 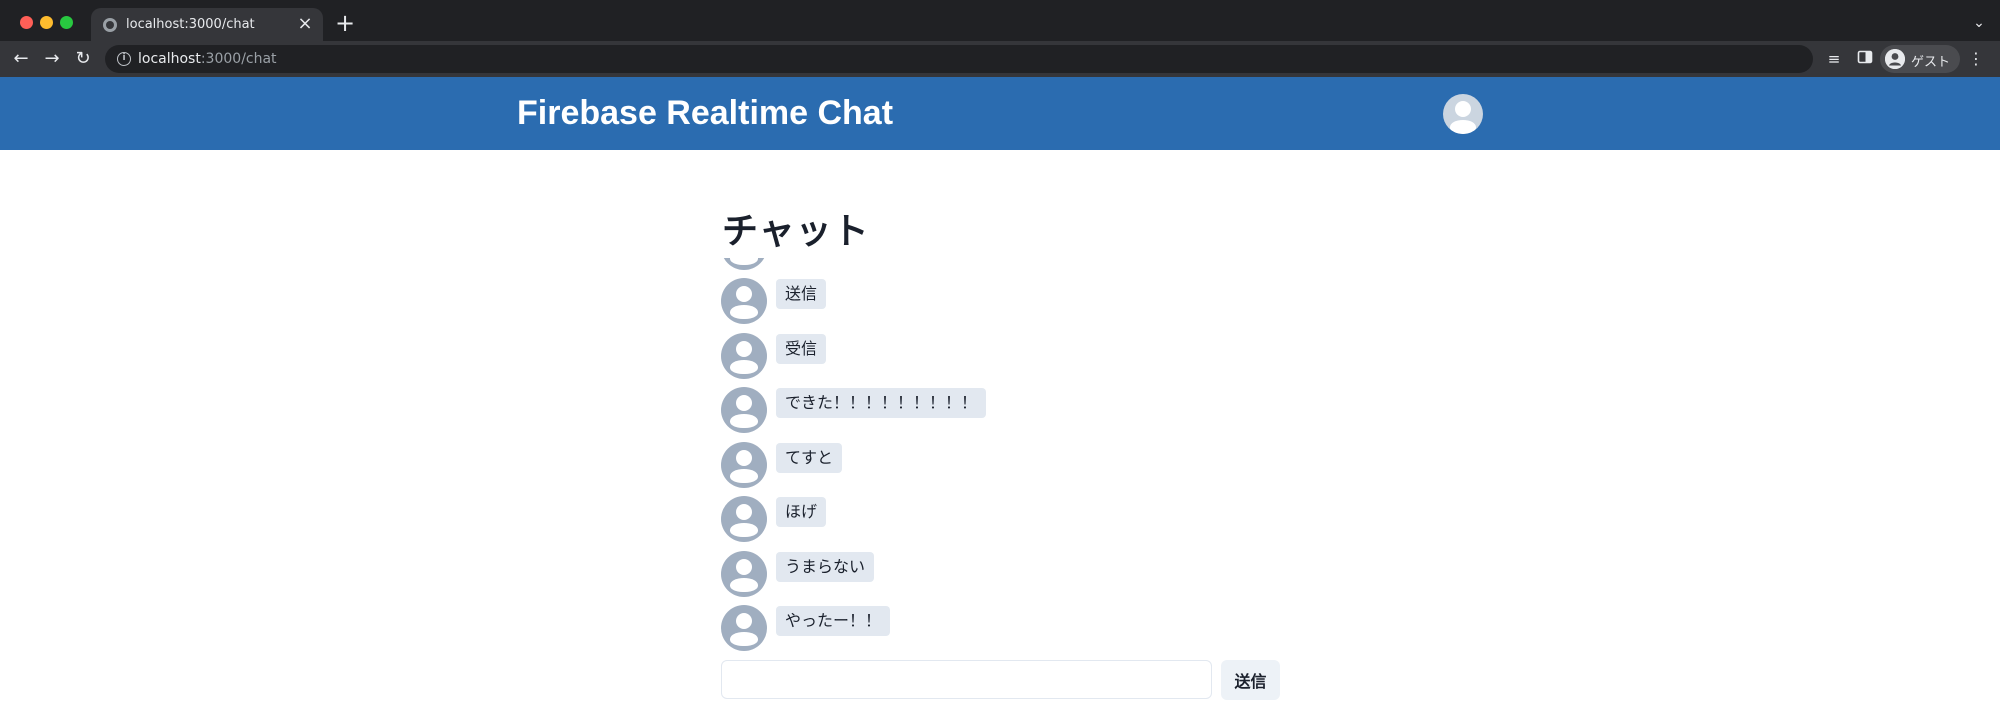 What do you see at coordinates (169, 59) in the screenshot?
I see `url-host: localhost` at bounding box center [169, 59].